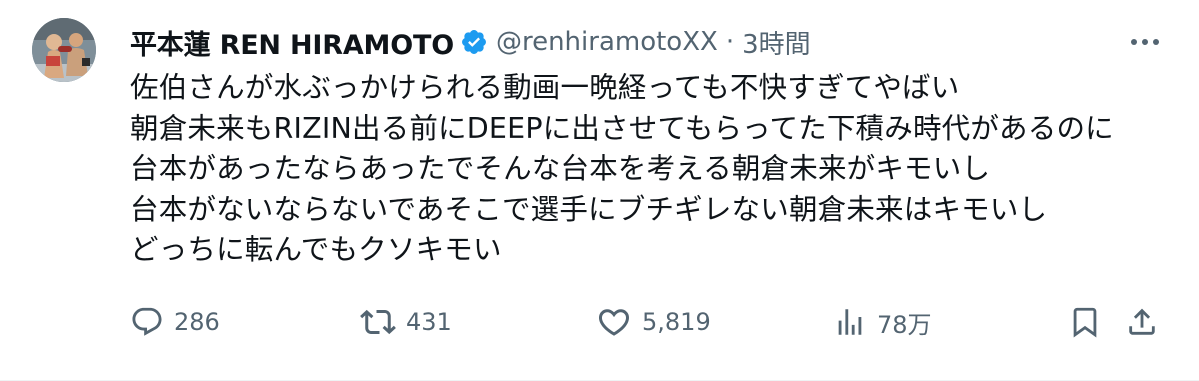 This screenshot has width=1199, height=381. I want to click on author-display-name: 平本蓮 REN HIRAMOTO, so click(292, 42).